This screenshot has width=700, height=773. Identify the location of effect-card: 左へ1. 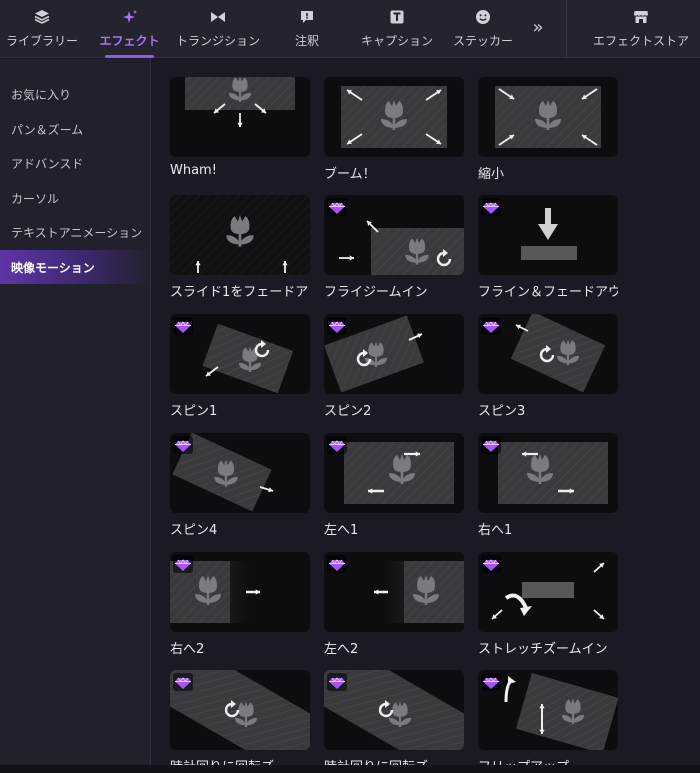
(394, 485).